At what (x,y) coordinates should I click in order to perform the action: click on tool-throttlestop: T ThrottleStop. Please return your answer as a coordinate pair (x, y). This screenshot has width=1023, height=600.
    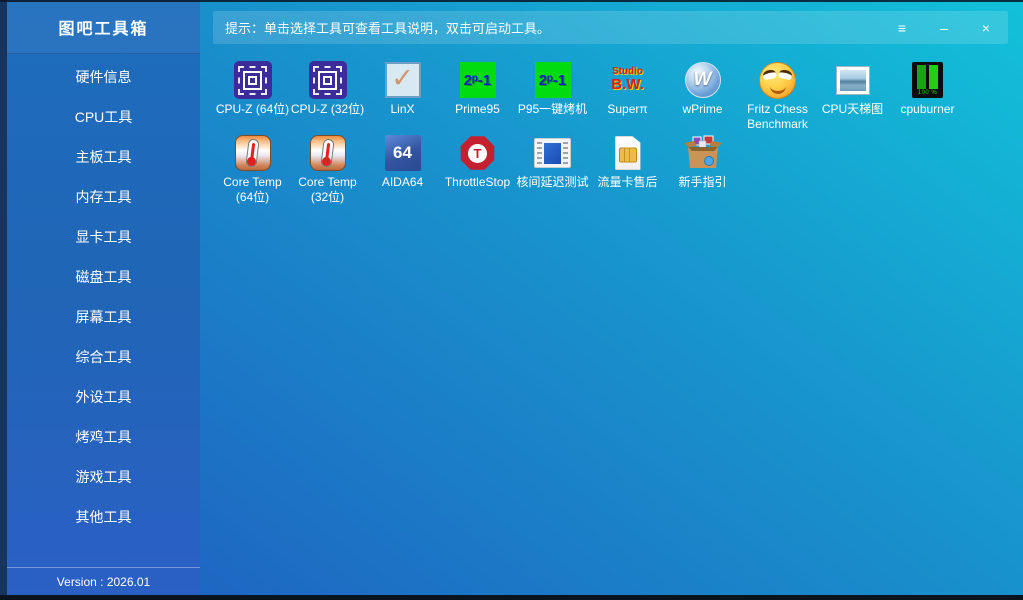
    Looking at the image, I should click on (477, 167).